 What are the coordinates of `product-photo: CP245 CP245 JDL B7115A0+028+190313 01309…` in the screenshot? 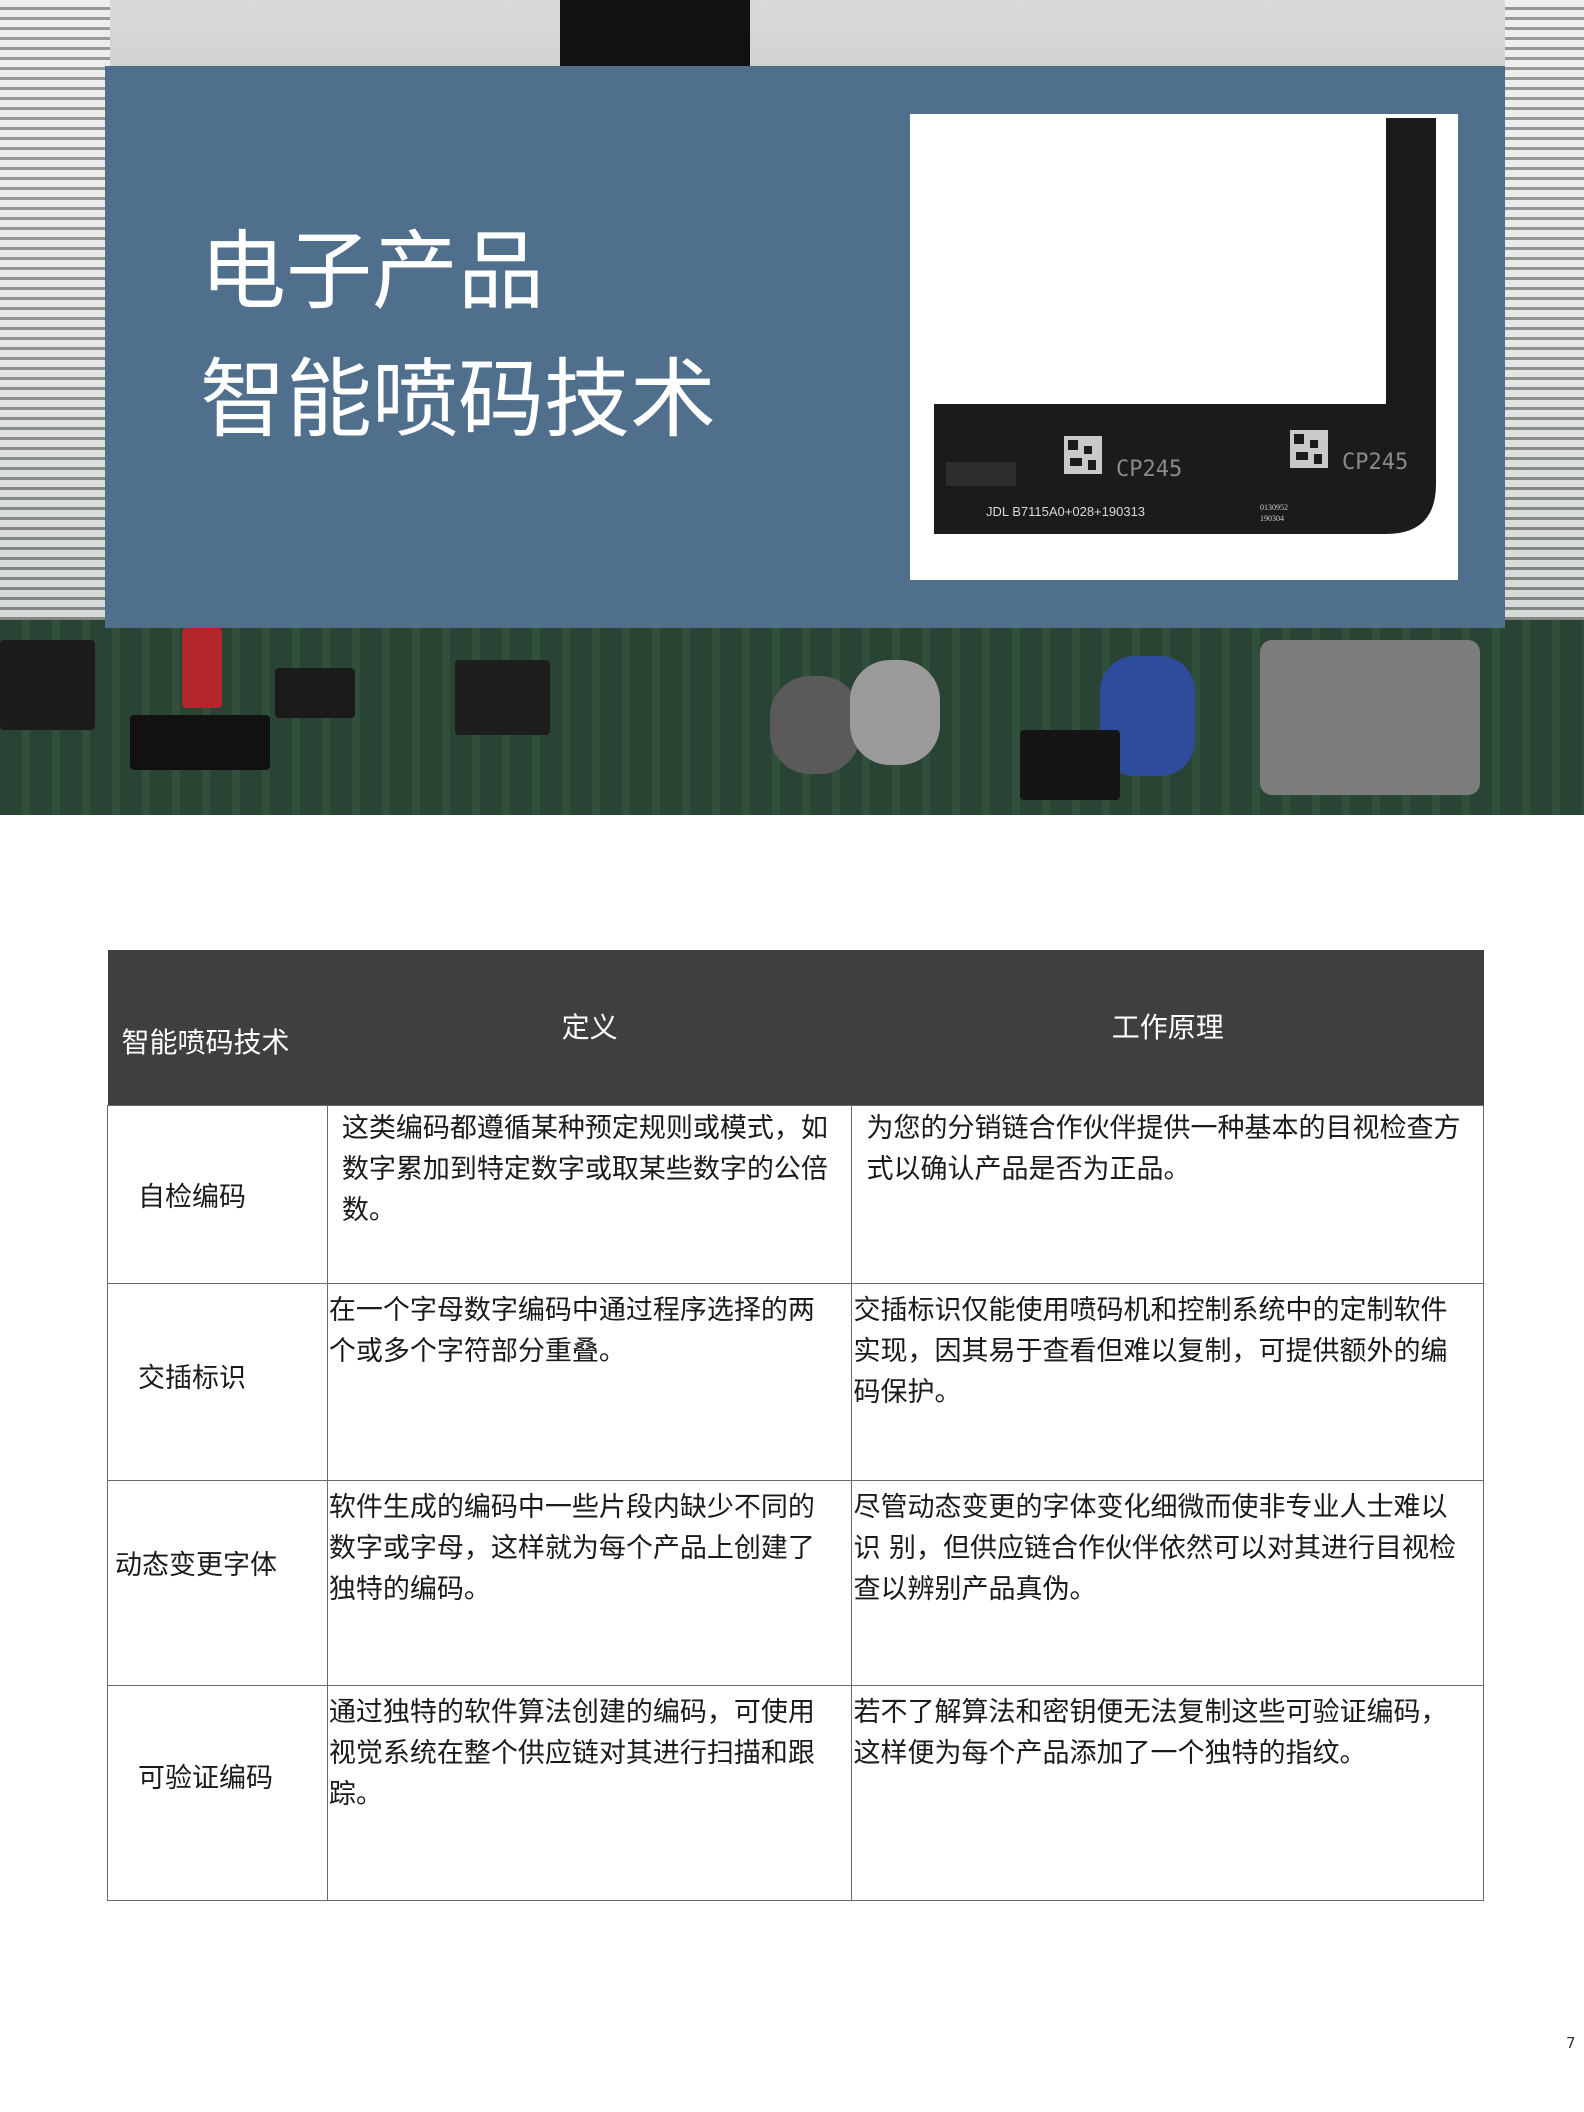 It's located at (1184, 347).